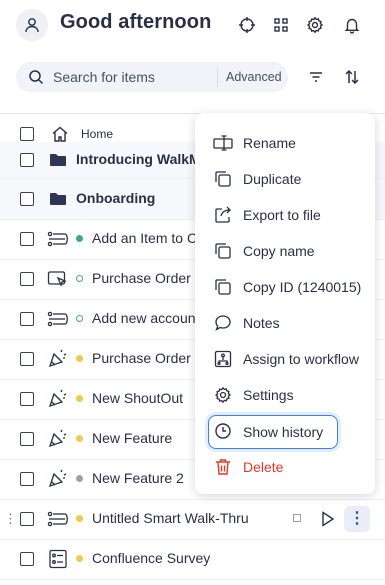 The height and width of the screenshot is (585, 385). Describe the element at coordinates (247, 25) in the screenshot. I see `crosshair-icon` at that location.